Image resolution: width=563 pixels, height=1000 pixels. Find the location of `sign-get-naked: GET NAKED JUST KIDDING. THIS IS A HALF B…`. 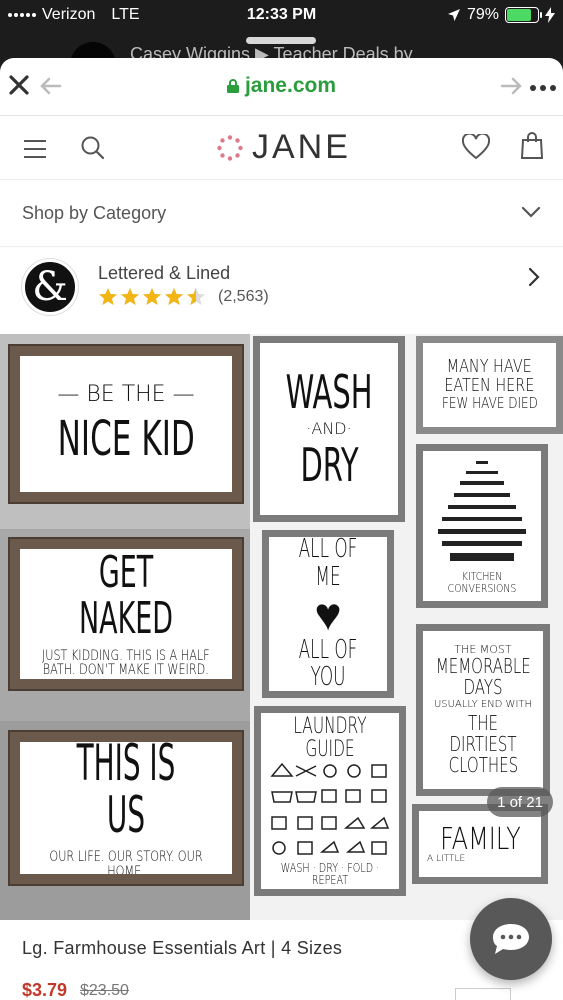

sign-get-naked: GET NAKED JUST KIDDING. THIS IS A HALF B… is located at coordinates (126, 614).